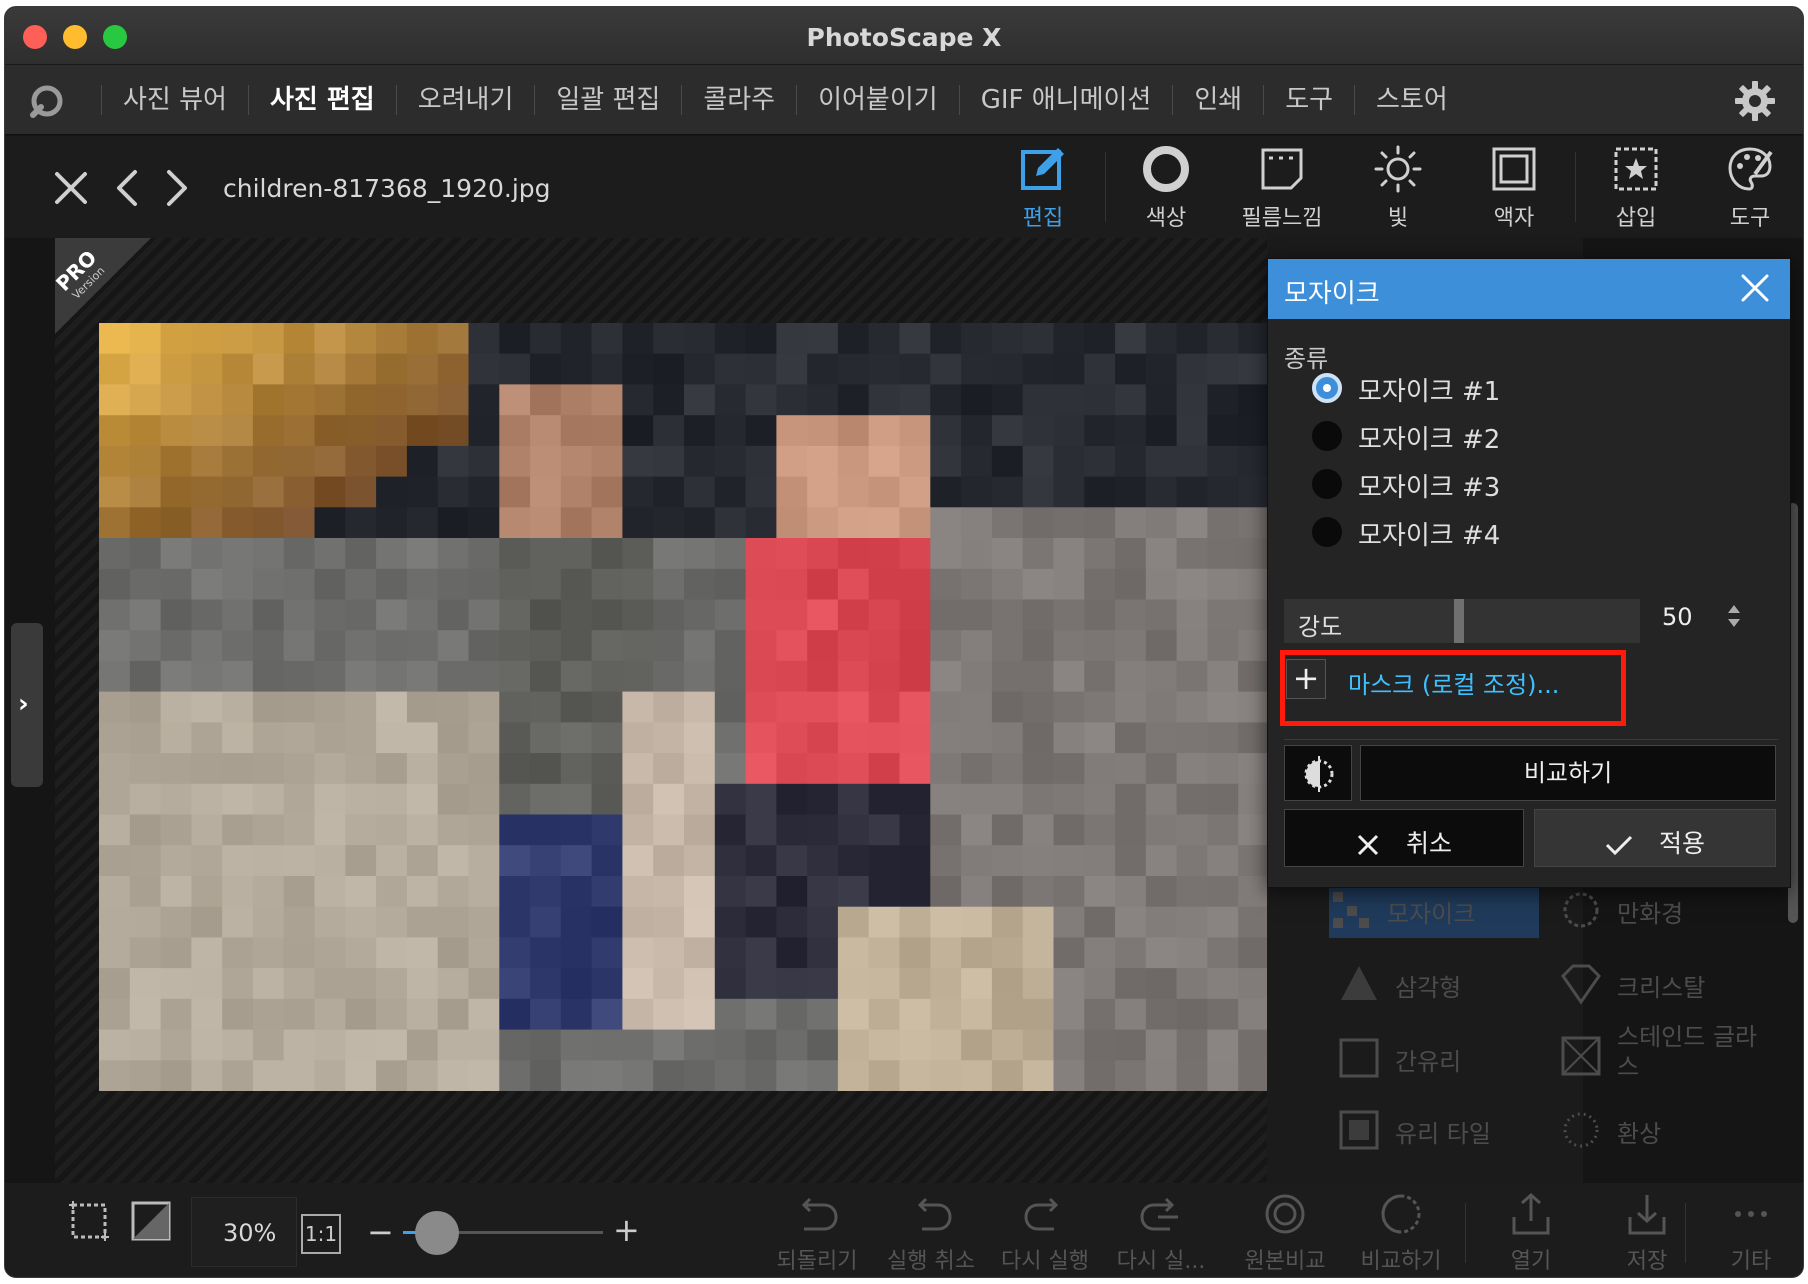 The image size is (1808, 1284). Describe the element at coordinates (127, 188) in the screenshot. I see `previous-photo-icon` at that location.